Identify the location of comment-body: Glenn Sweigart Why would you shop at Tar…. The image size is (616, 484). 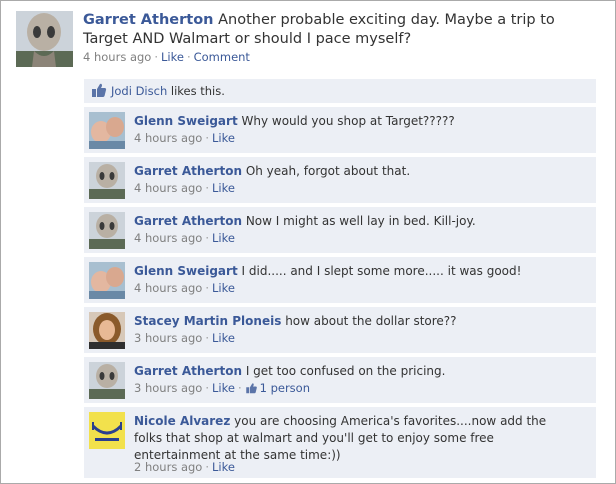
(354, 121).